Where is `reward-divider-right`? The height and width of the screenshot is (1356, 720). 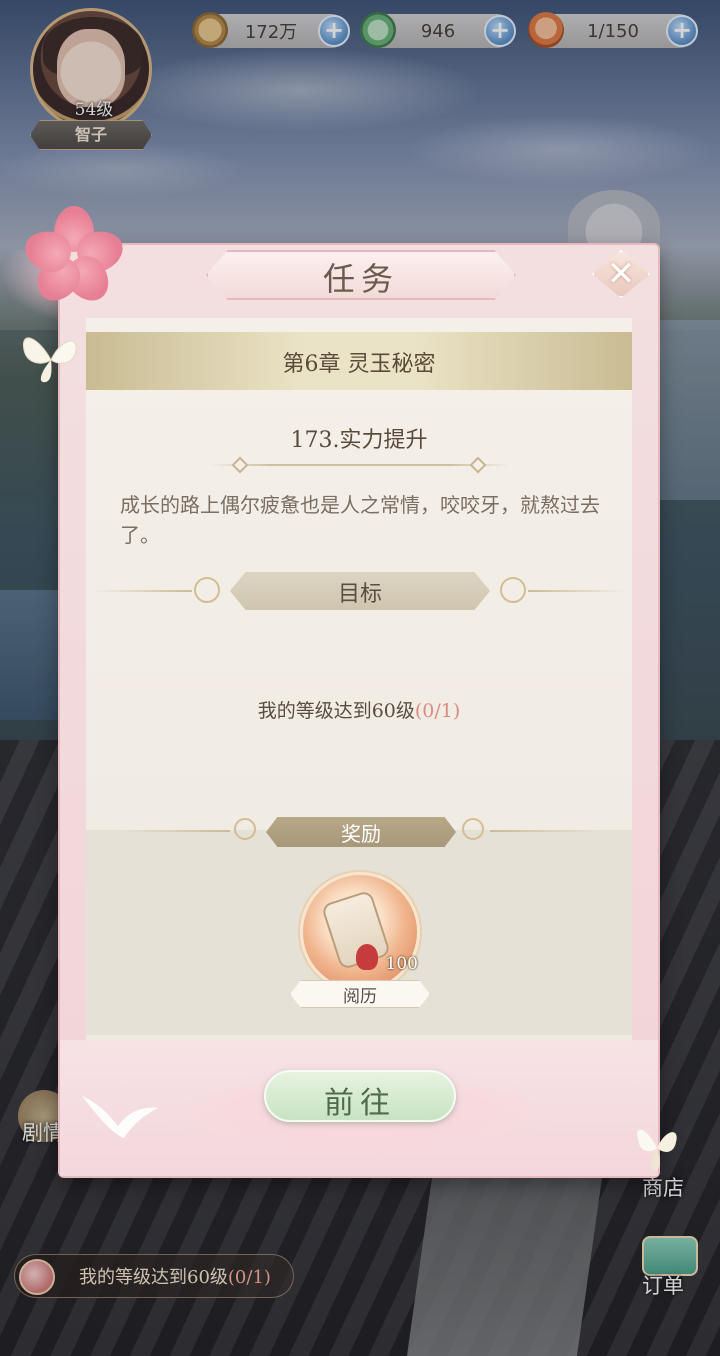 reward-divider-right is located at coordinates (545, 831).